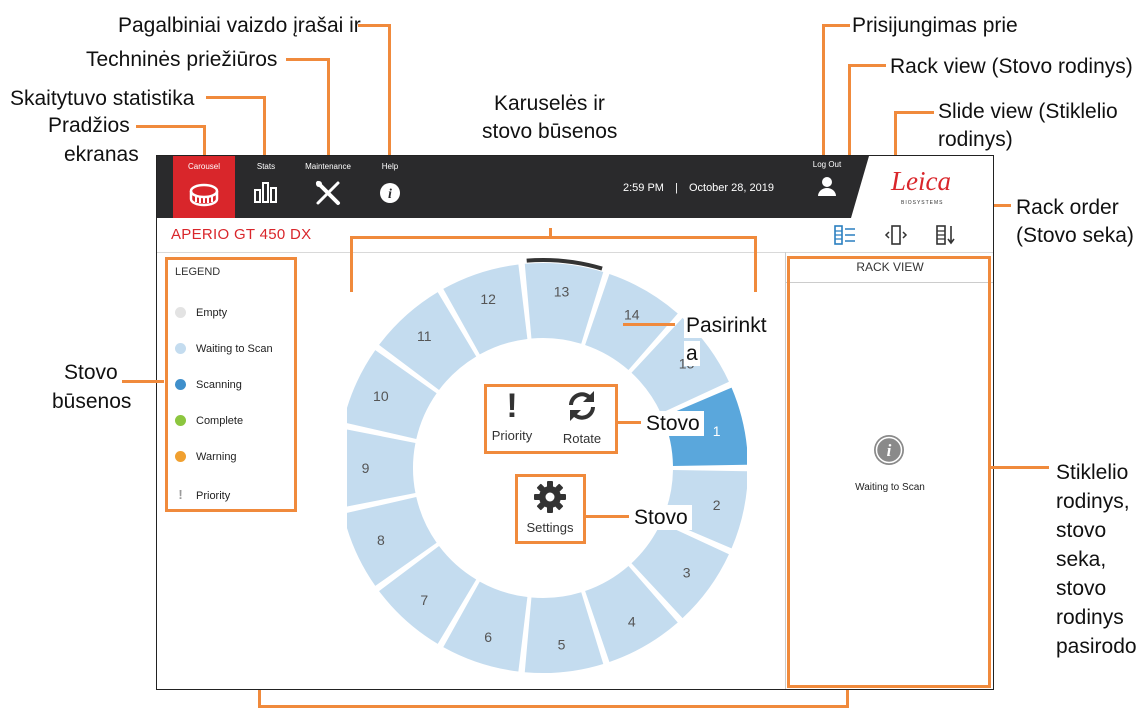 The width and height of the screenshot is (1144, 710). I want to click on highlight-rack-view, so click(889, 472).